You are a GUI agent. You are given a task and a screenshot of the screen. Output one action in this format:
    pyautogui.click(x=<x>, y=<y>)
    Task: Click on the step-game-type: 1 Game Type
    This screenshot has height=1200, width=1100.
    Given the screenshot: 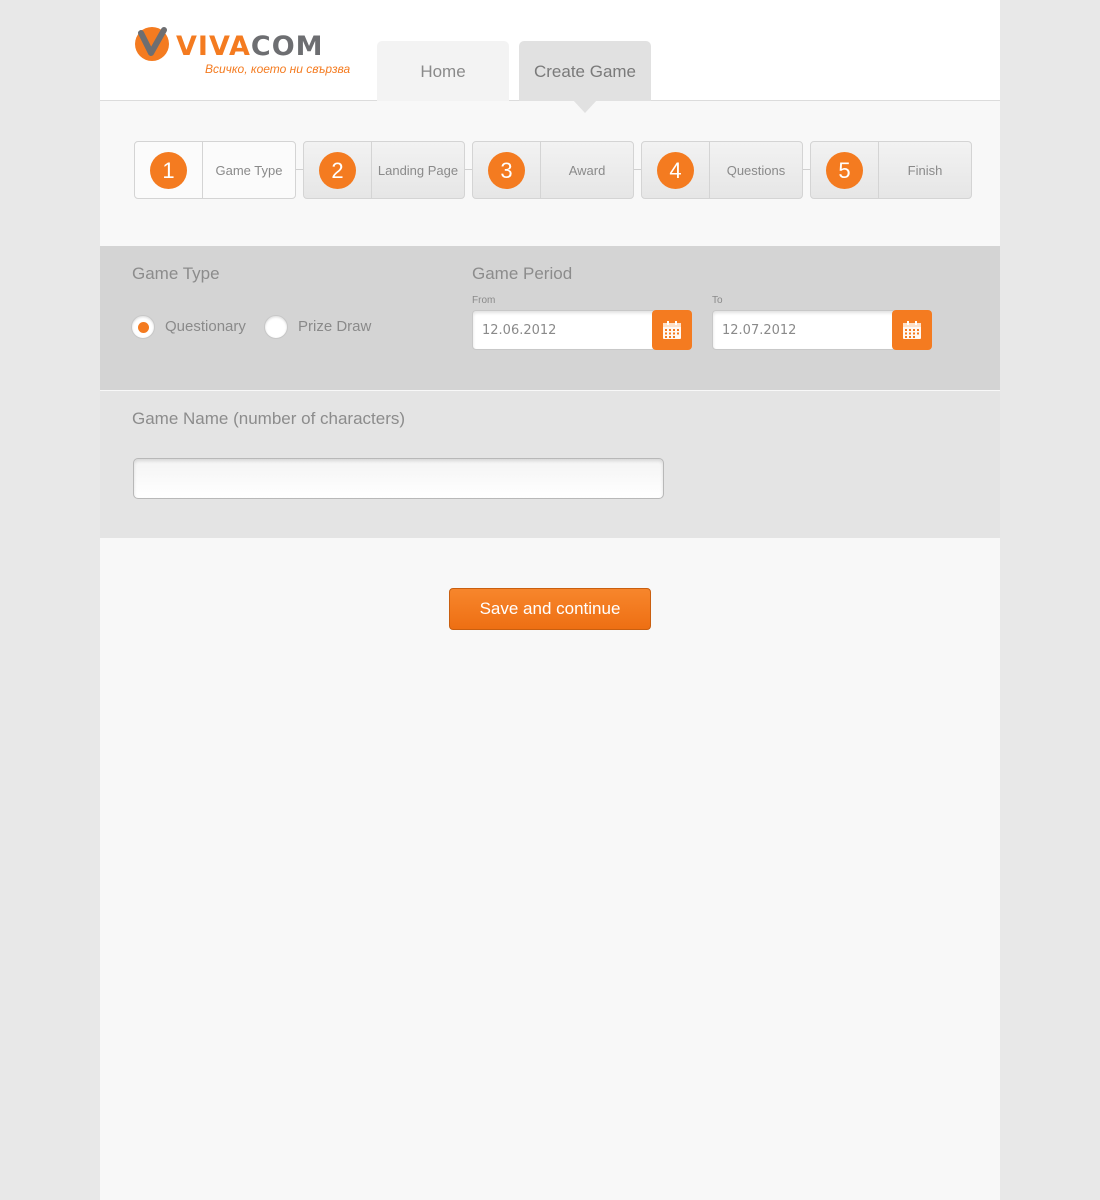 What is the action you would take?
    pyautogui.click(x=215, y=170)
    